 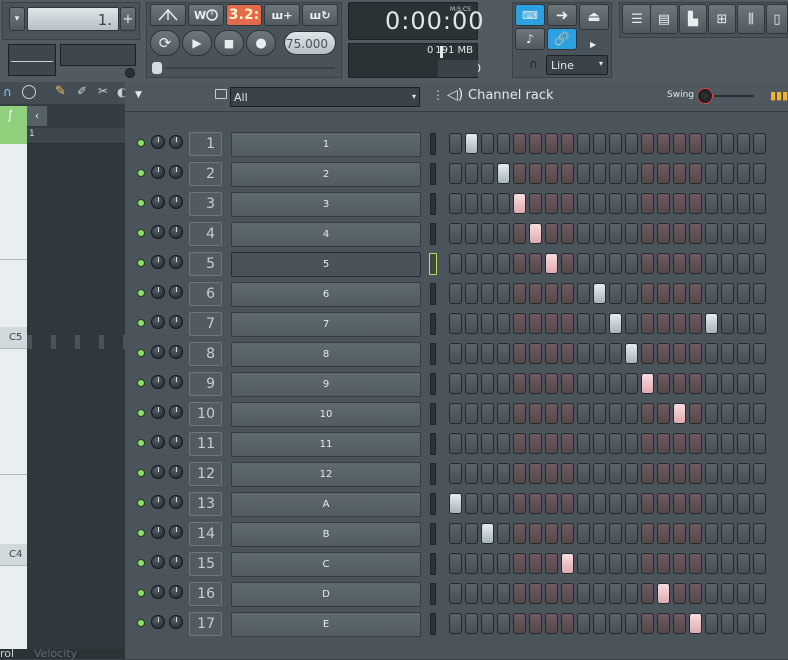 I want to click on pattern-selector: 1., so click(x=73, y=19).